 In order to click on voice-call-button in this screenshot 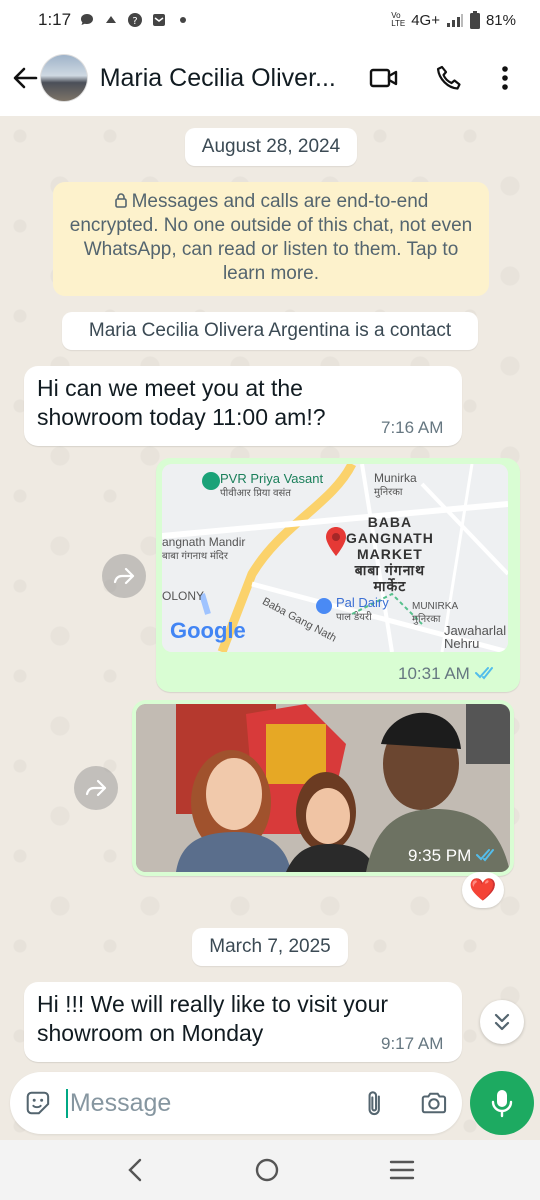, I will do `click(449, 78)`.